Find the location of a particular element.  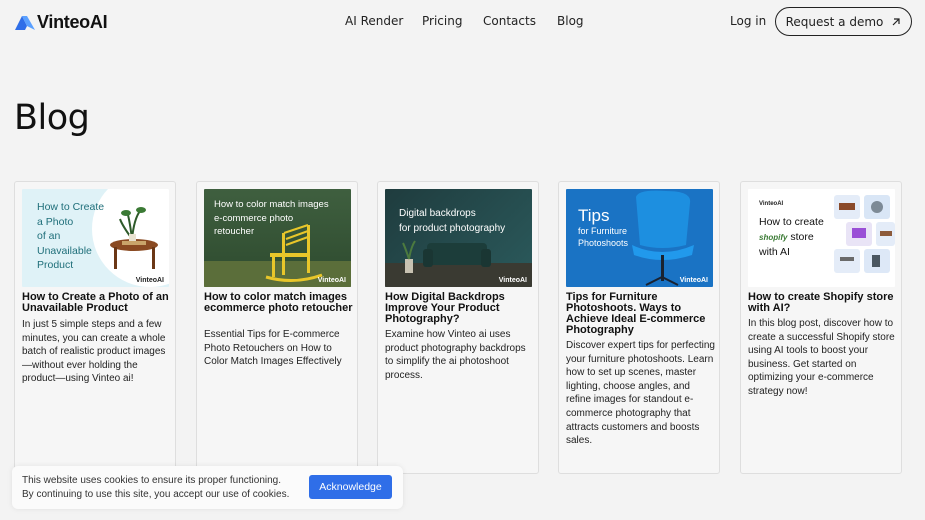

thumb-text: Digital backdrops is located at coordinates (437, 213).